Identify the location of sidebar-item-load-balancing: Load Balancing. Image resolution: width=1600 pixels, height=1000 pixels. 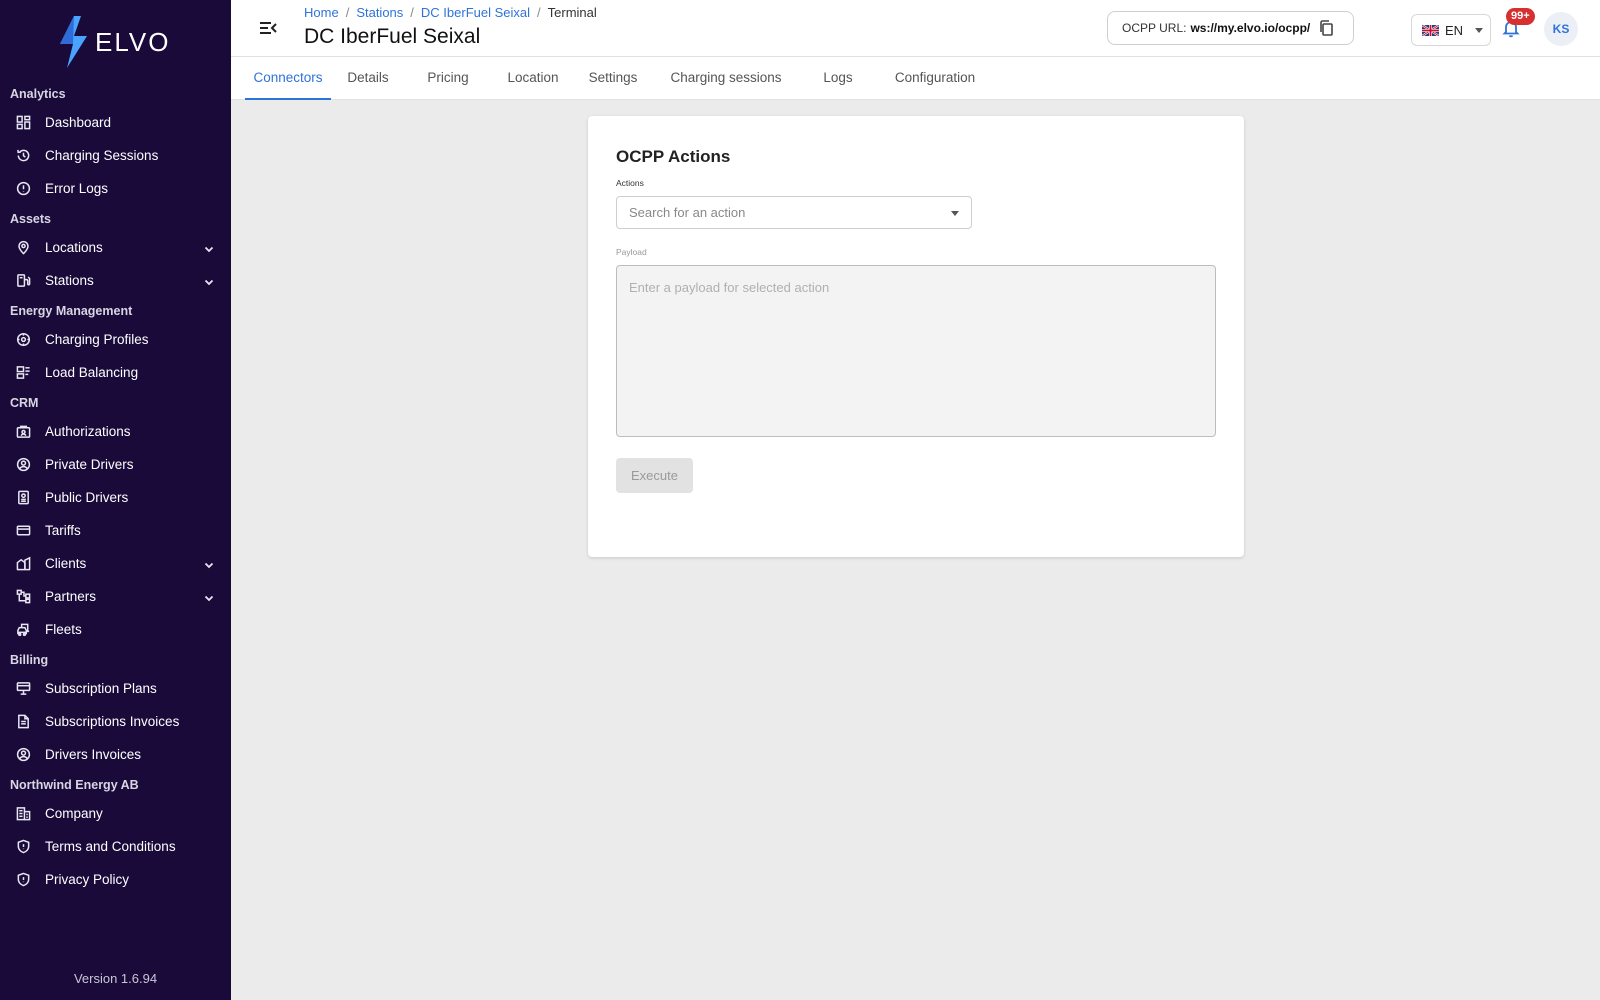
(115, 372).